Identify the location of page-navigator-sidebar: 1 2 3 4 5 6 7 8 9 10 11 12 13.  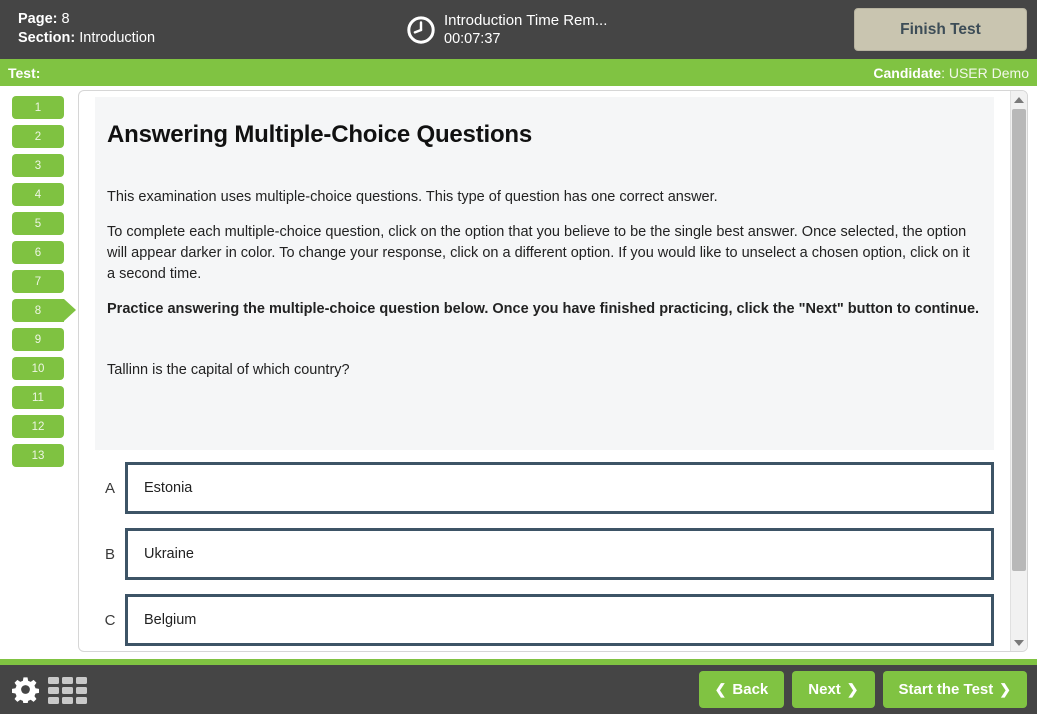
(38, 372).